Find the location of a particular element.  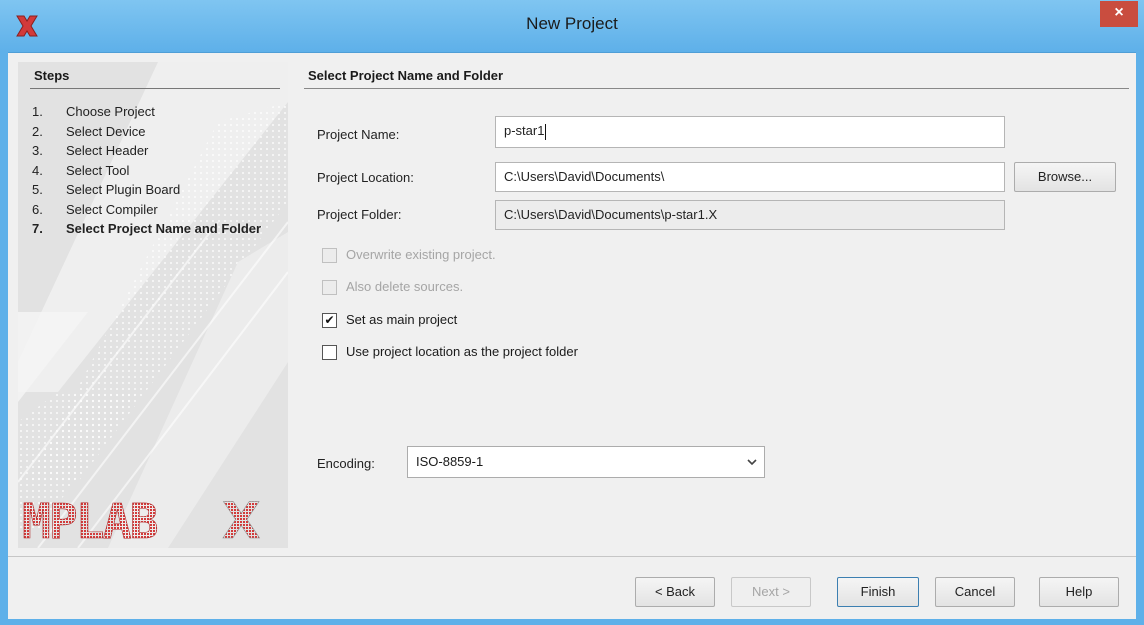

step-item: 4. Select Tool is located at coordinates (149, 171).